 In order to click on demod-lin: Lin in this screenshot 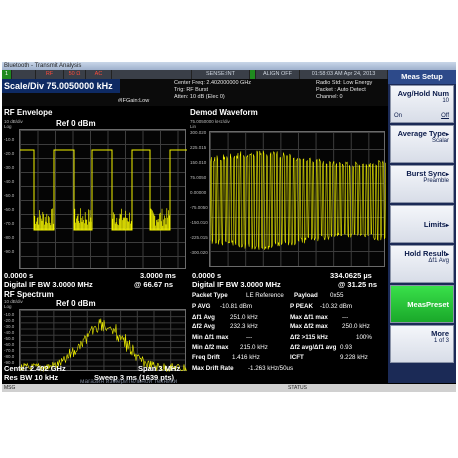, I will do `click(193, 126)`.